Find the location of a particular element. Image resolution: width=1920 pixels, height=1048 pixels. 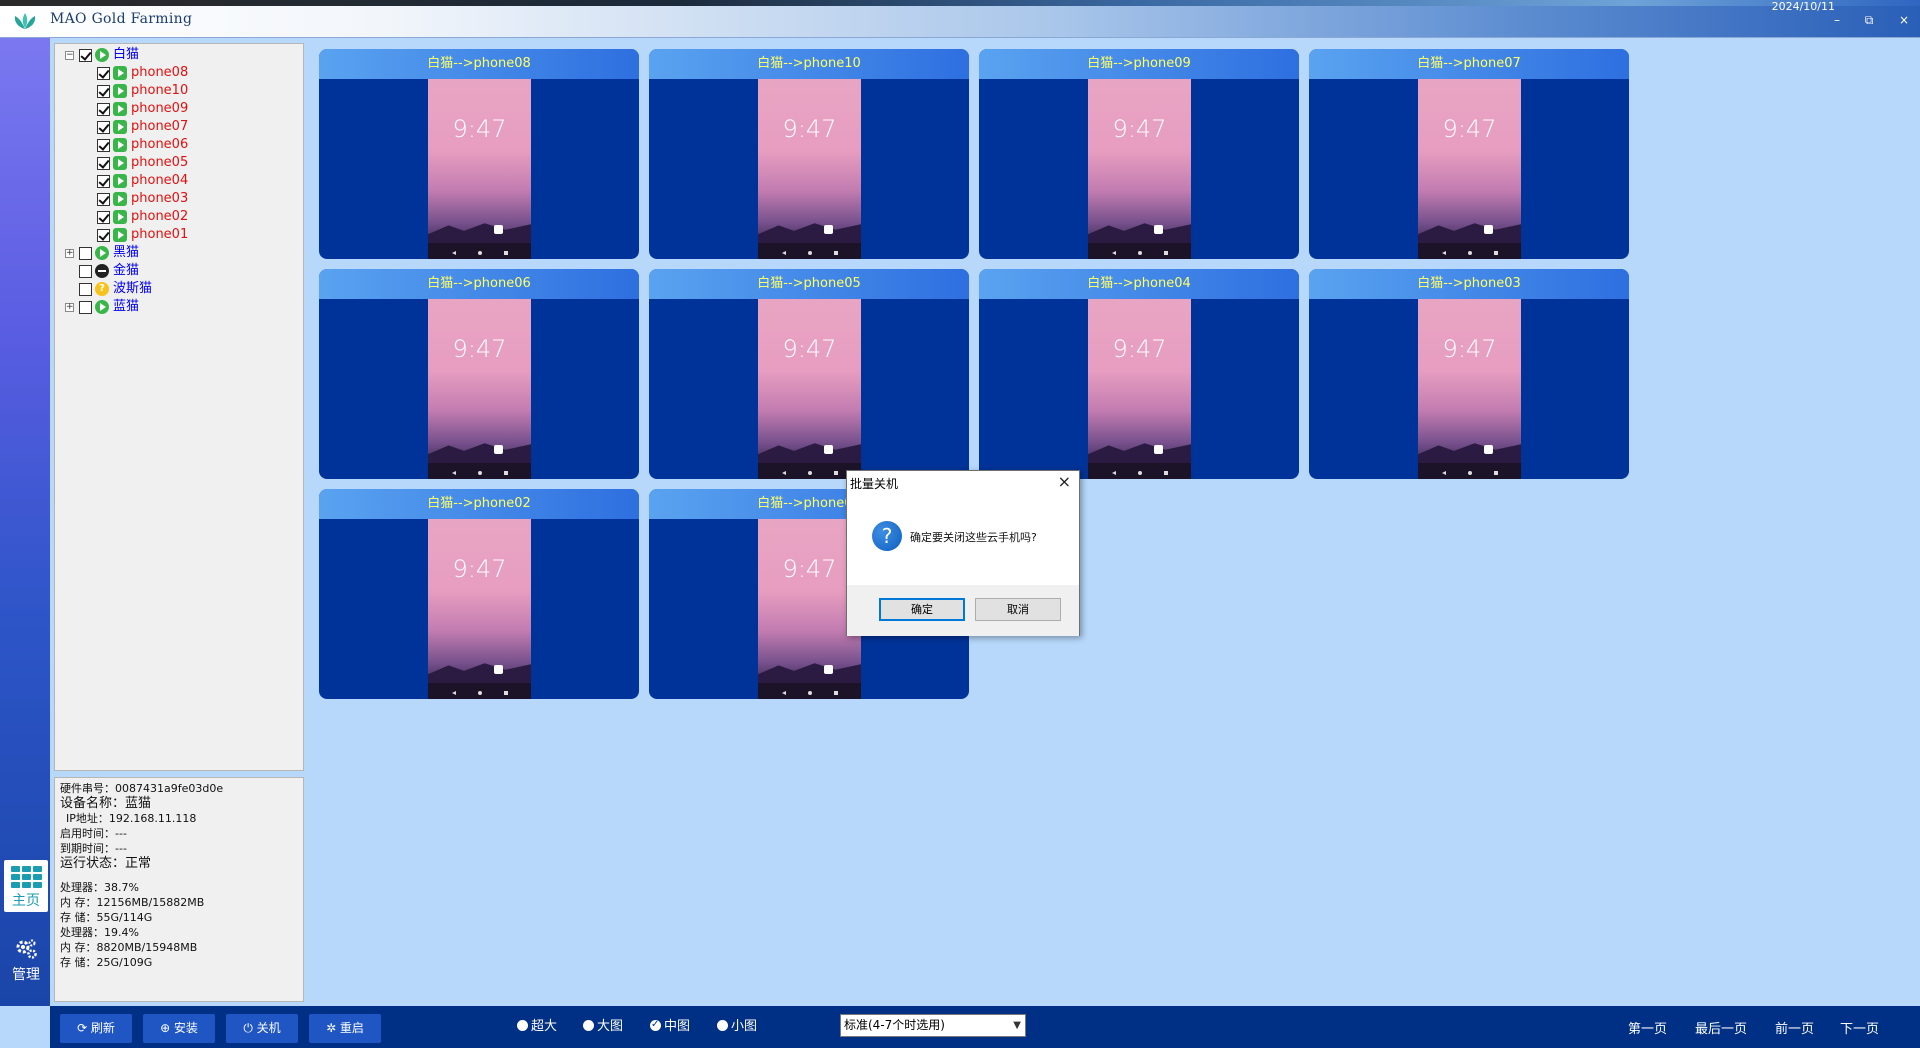

tree-item-phone06: phone06 is located at coordinates (175, 145).